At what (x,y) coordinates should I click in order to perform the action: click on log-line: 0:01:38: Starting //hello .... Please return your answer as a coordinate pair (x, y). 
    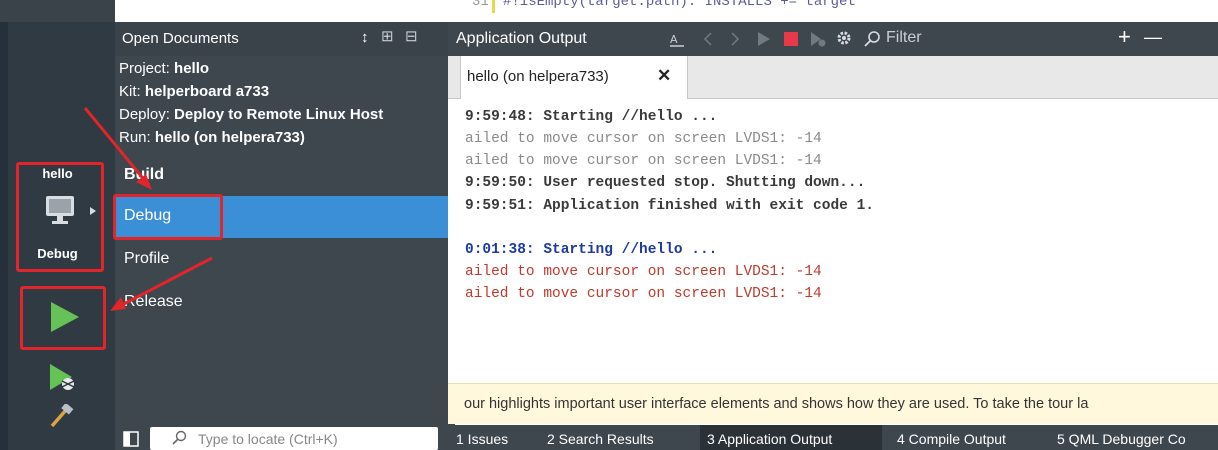
    Looking at the image, I should click on (591, 250).